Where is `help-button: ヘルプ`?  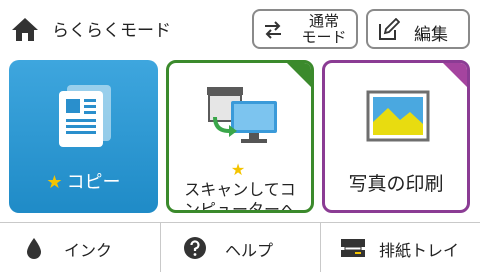 help-button: ヘルプ is located at coordinates (240, 247).